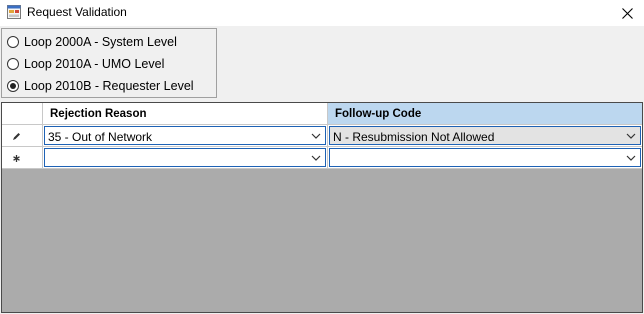 This screenshot has height=314, width=644. I want to click on new-rejection-reason-dropdown, so click(185, 157).